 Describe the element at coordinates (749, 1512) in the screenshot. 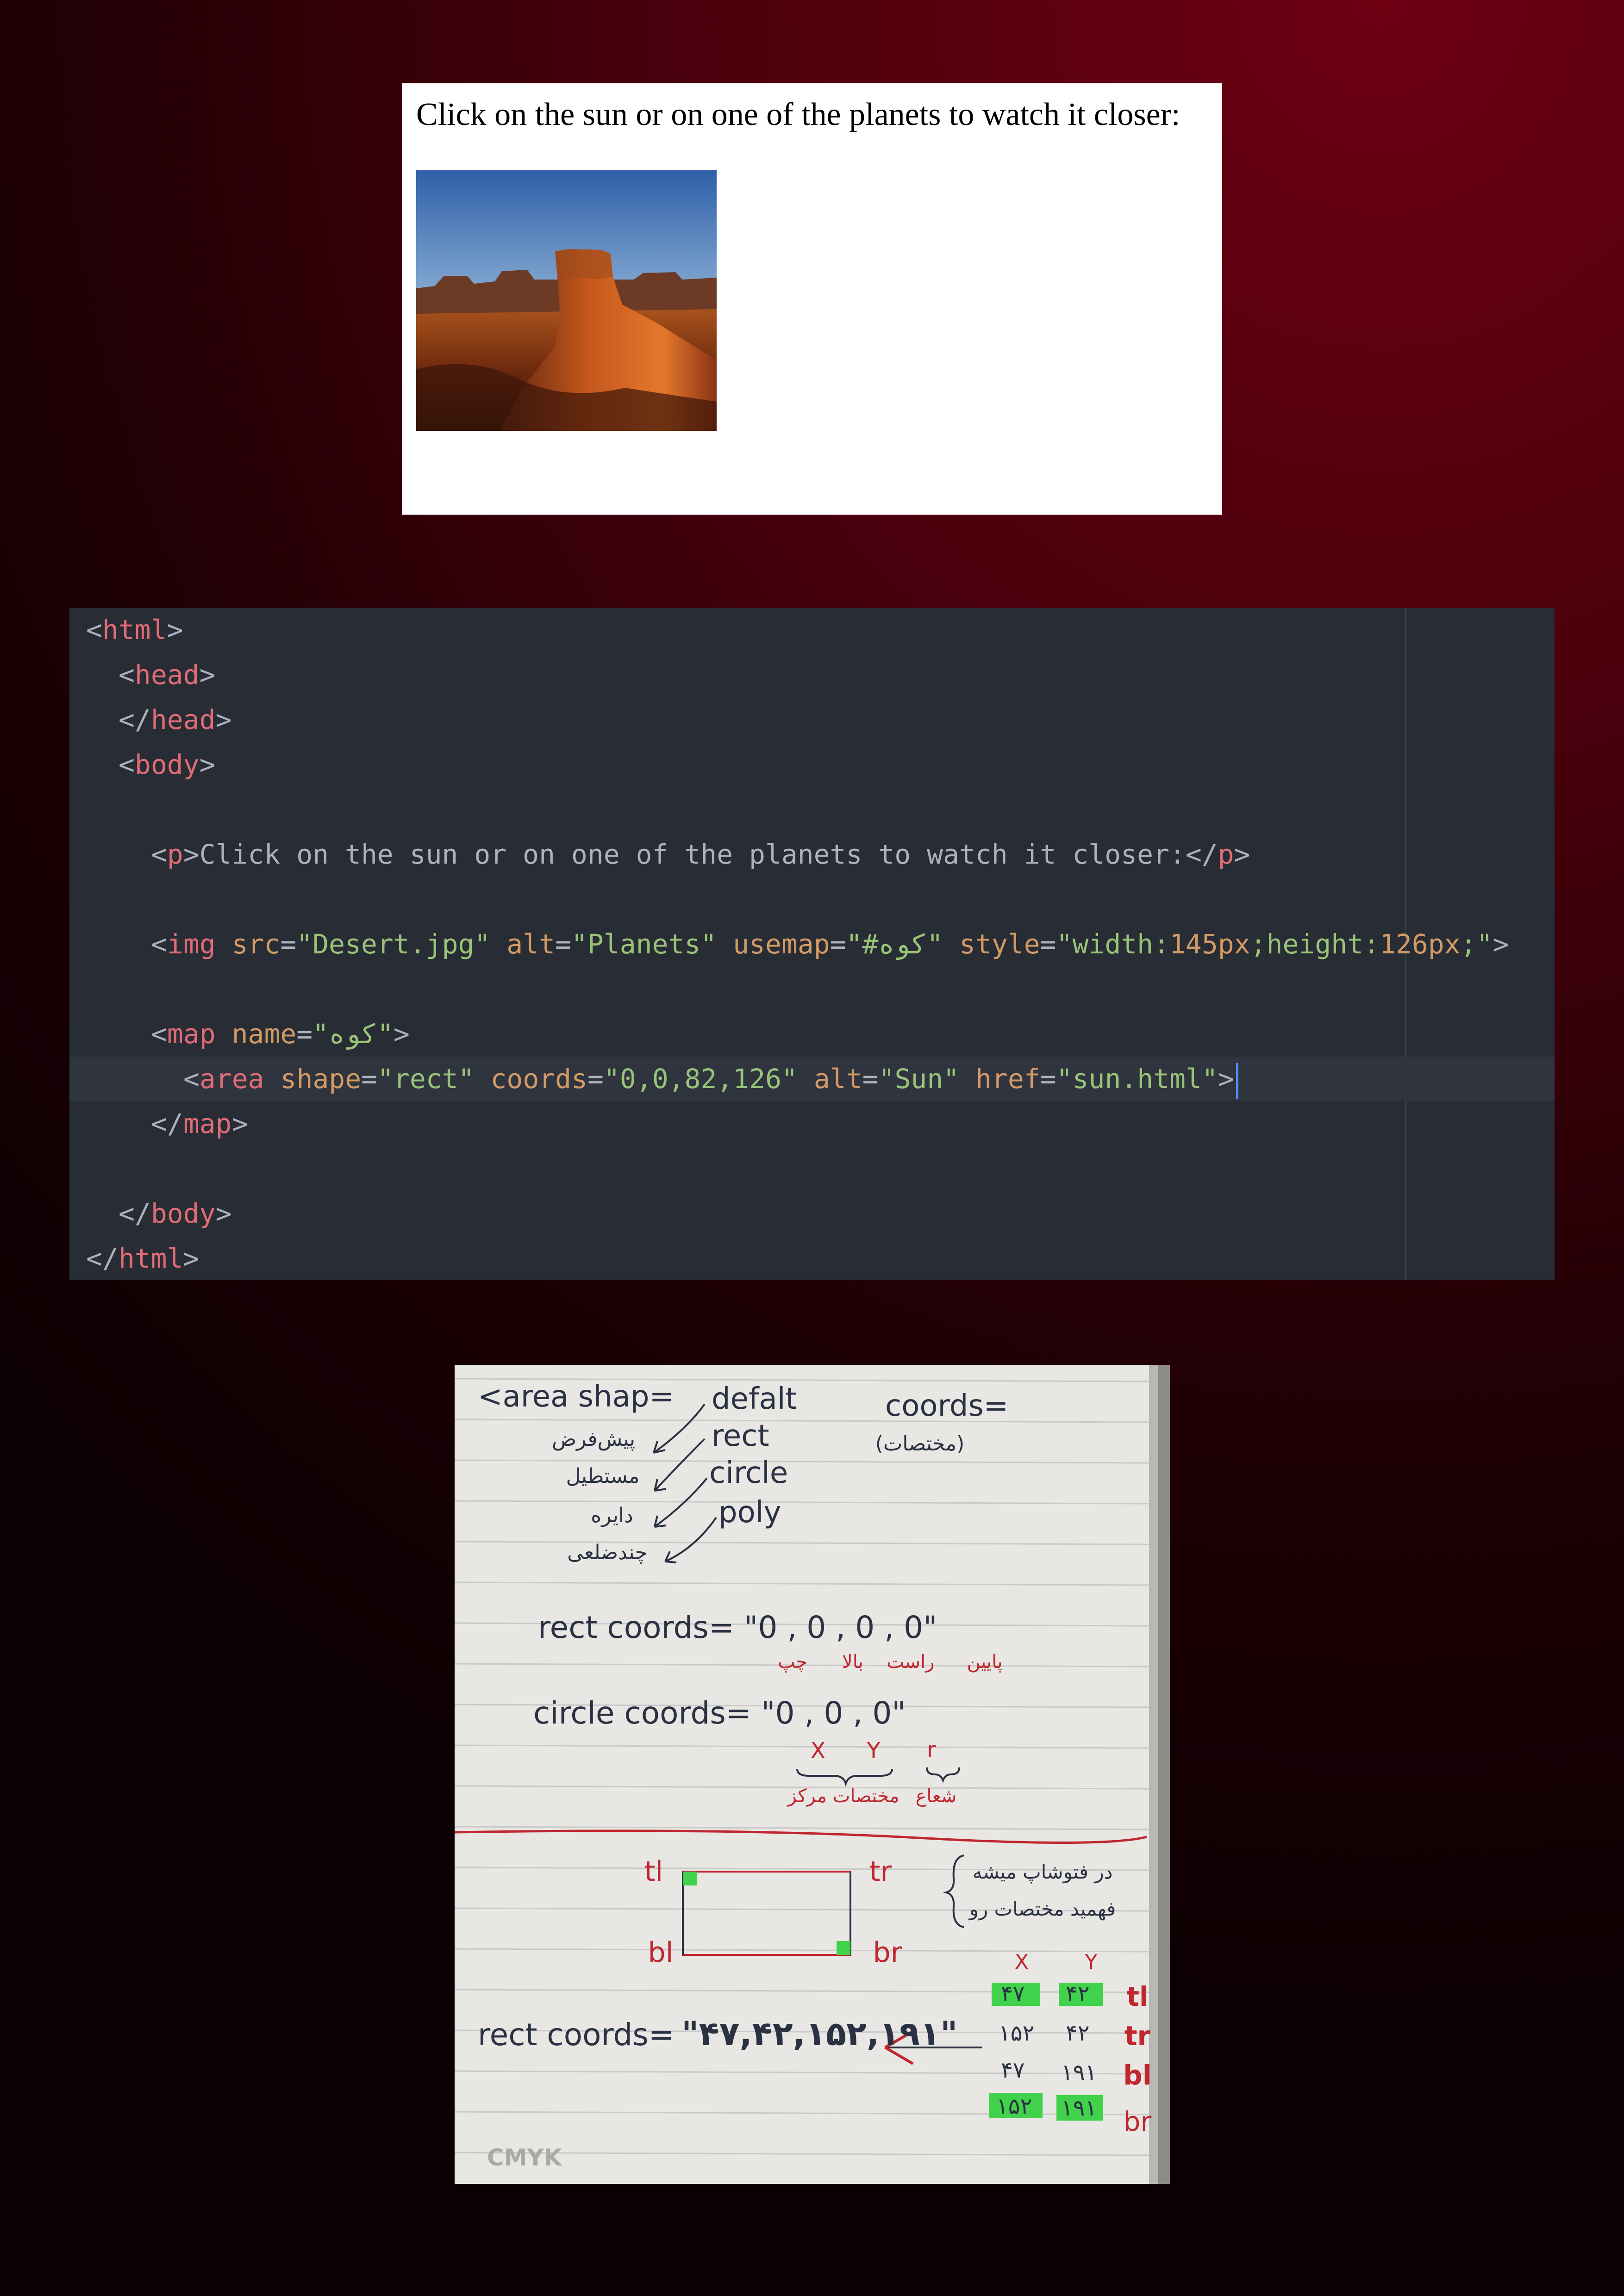

I see `shape-poly: poly` at that location.